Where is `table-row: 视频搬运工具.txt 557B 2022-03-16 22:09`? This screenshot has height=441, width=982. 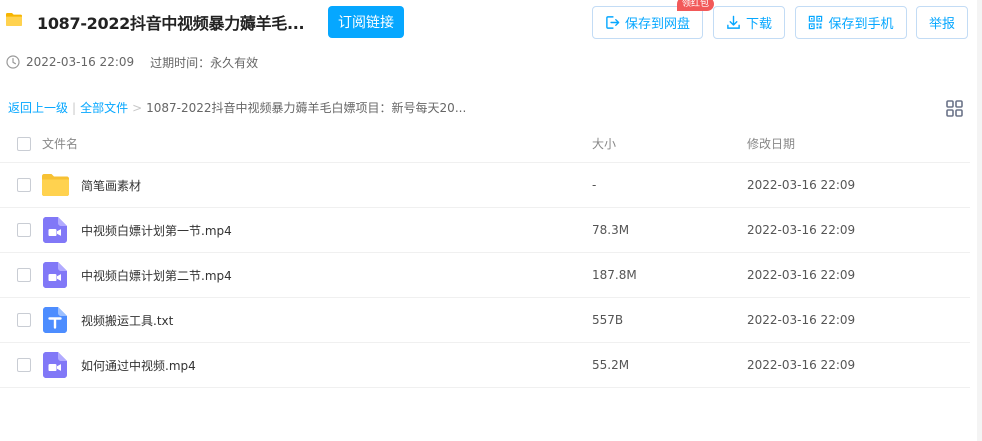 table-row: 视频搬运工具.txt 557B 2022-03-16 22:09 is located at coordinates (485, 320).